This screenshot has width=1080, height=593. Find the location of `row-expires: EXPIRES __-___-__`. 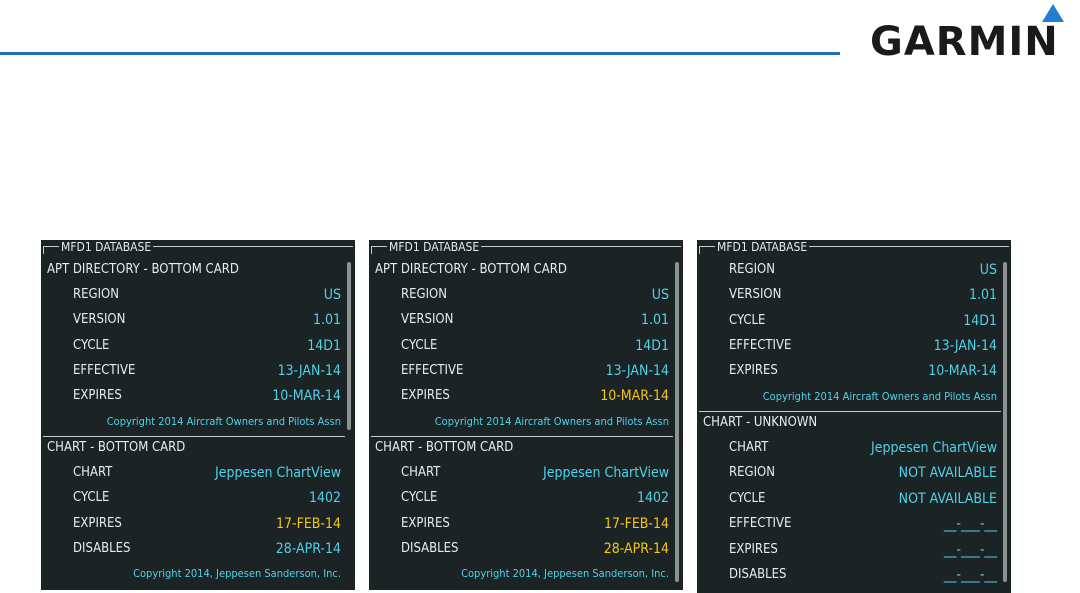

row-expires: EXPIRES __-___-__ is located at coordinates (847, 550).